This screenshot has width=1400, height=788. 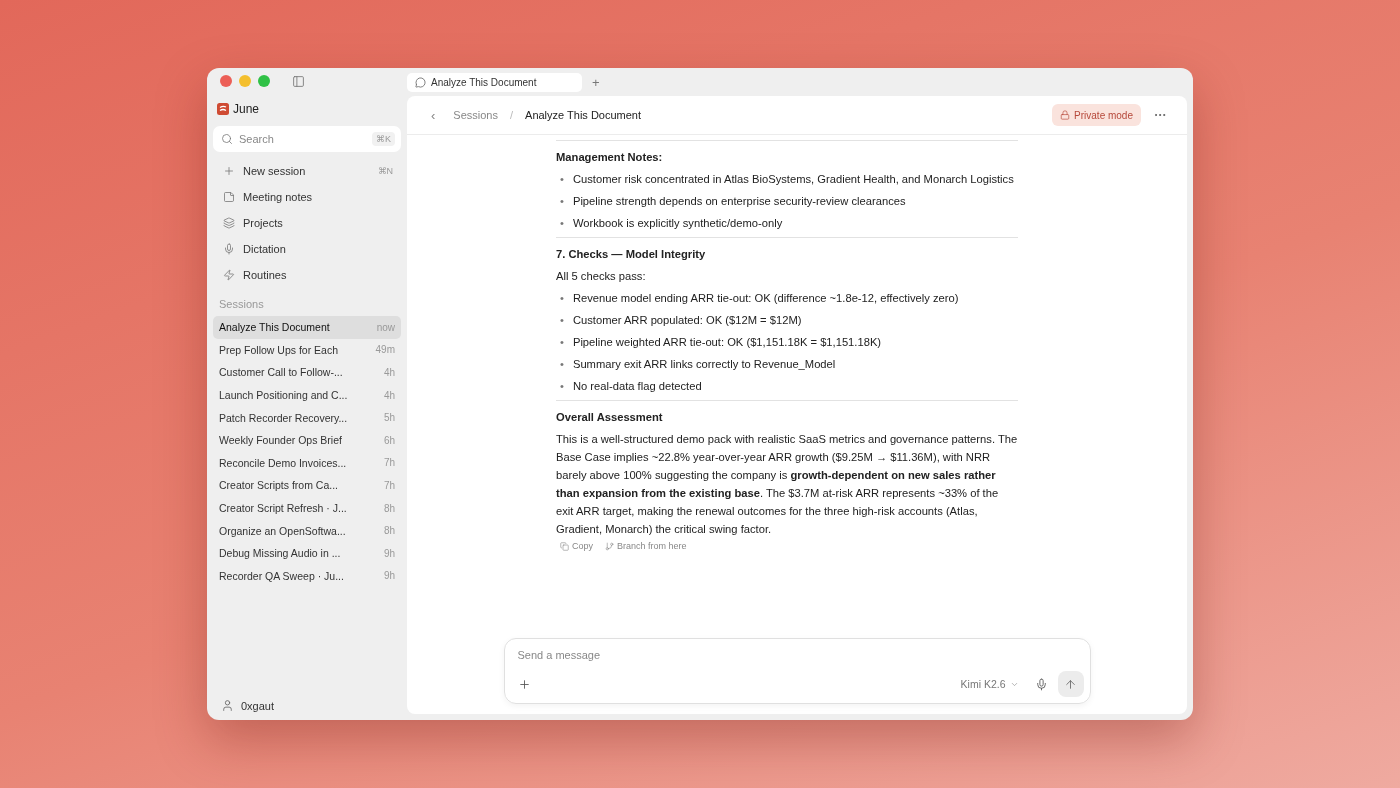 What do you see at coordinates (385, 327) in the screenshot?
I see `session-time: now` at bounding box center [385, 327].